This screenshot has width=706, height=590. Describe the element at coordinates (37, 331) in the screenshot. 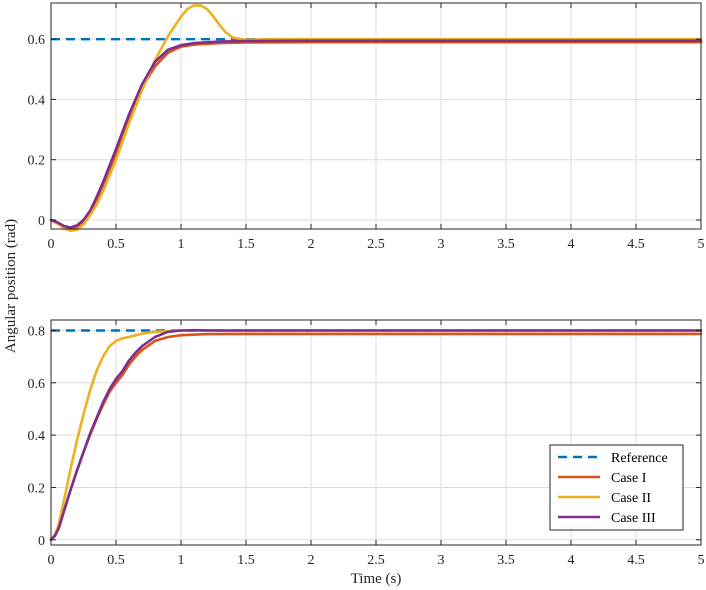

I see `y-tick-label: 0.8` at that location.